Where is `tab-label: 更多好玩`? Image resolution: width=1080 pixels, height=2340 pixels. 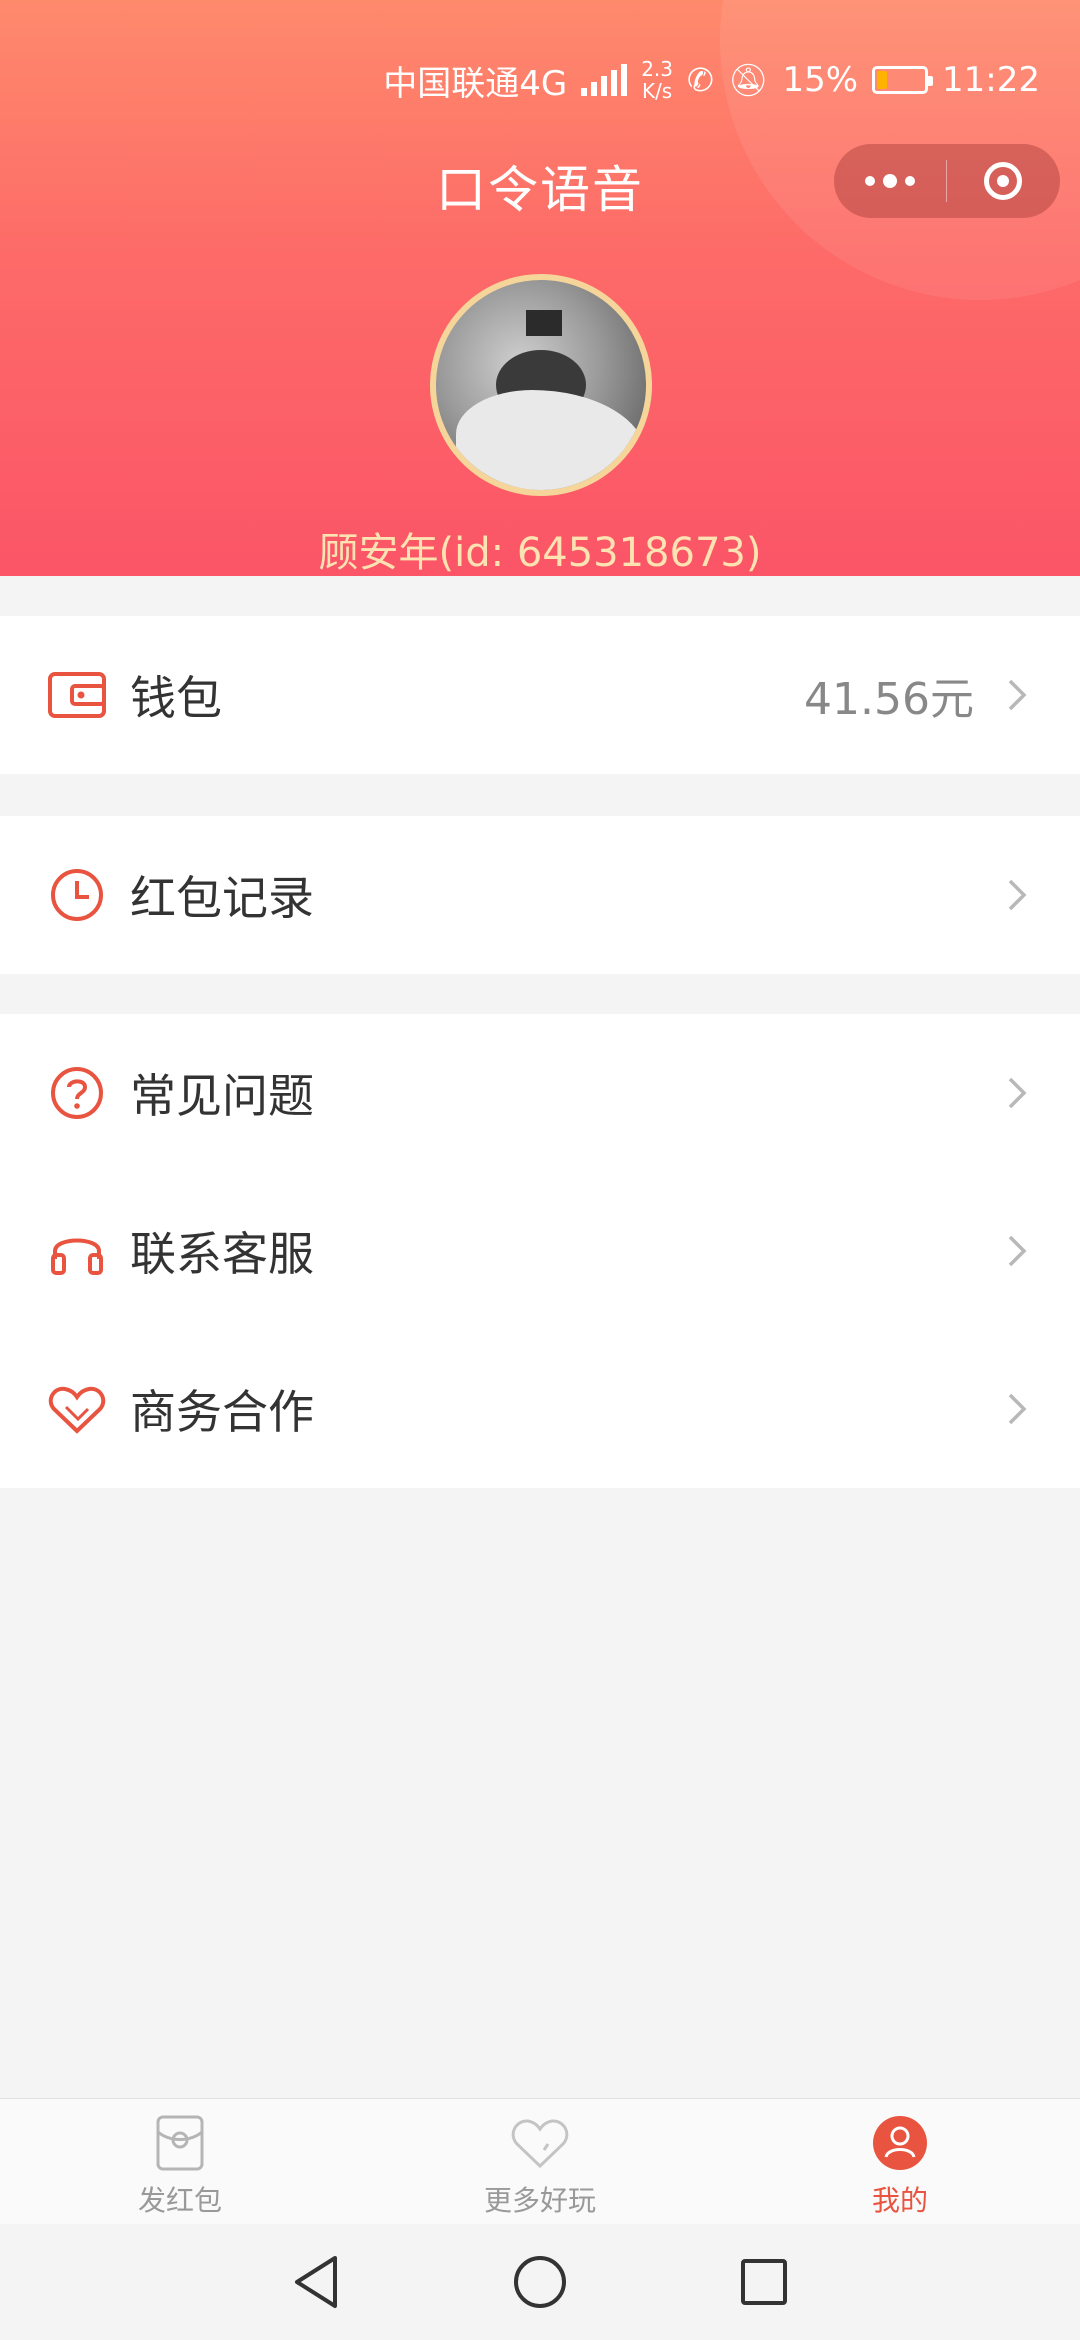
tab-label: 更多好玩 is located at coordinates (539, 2200).